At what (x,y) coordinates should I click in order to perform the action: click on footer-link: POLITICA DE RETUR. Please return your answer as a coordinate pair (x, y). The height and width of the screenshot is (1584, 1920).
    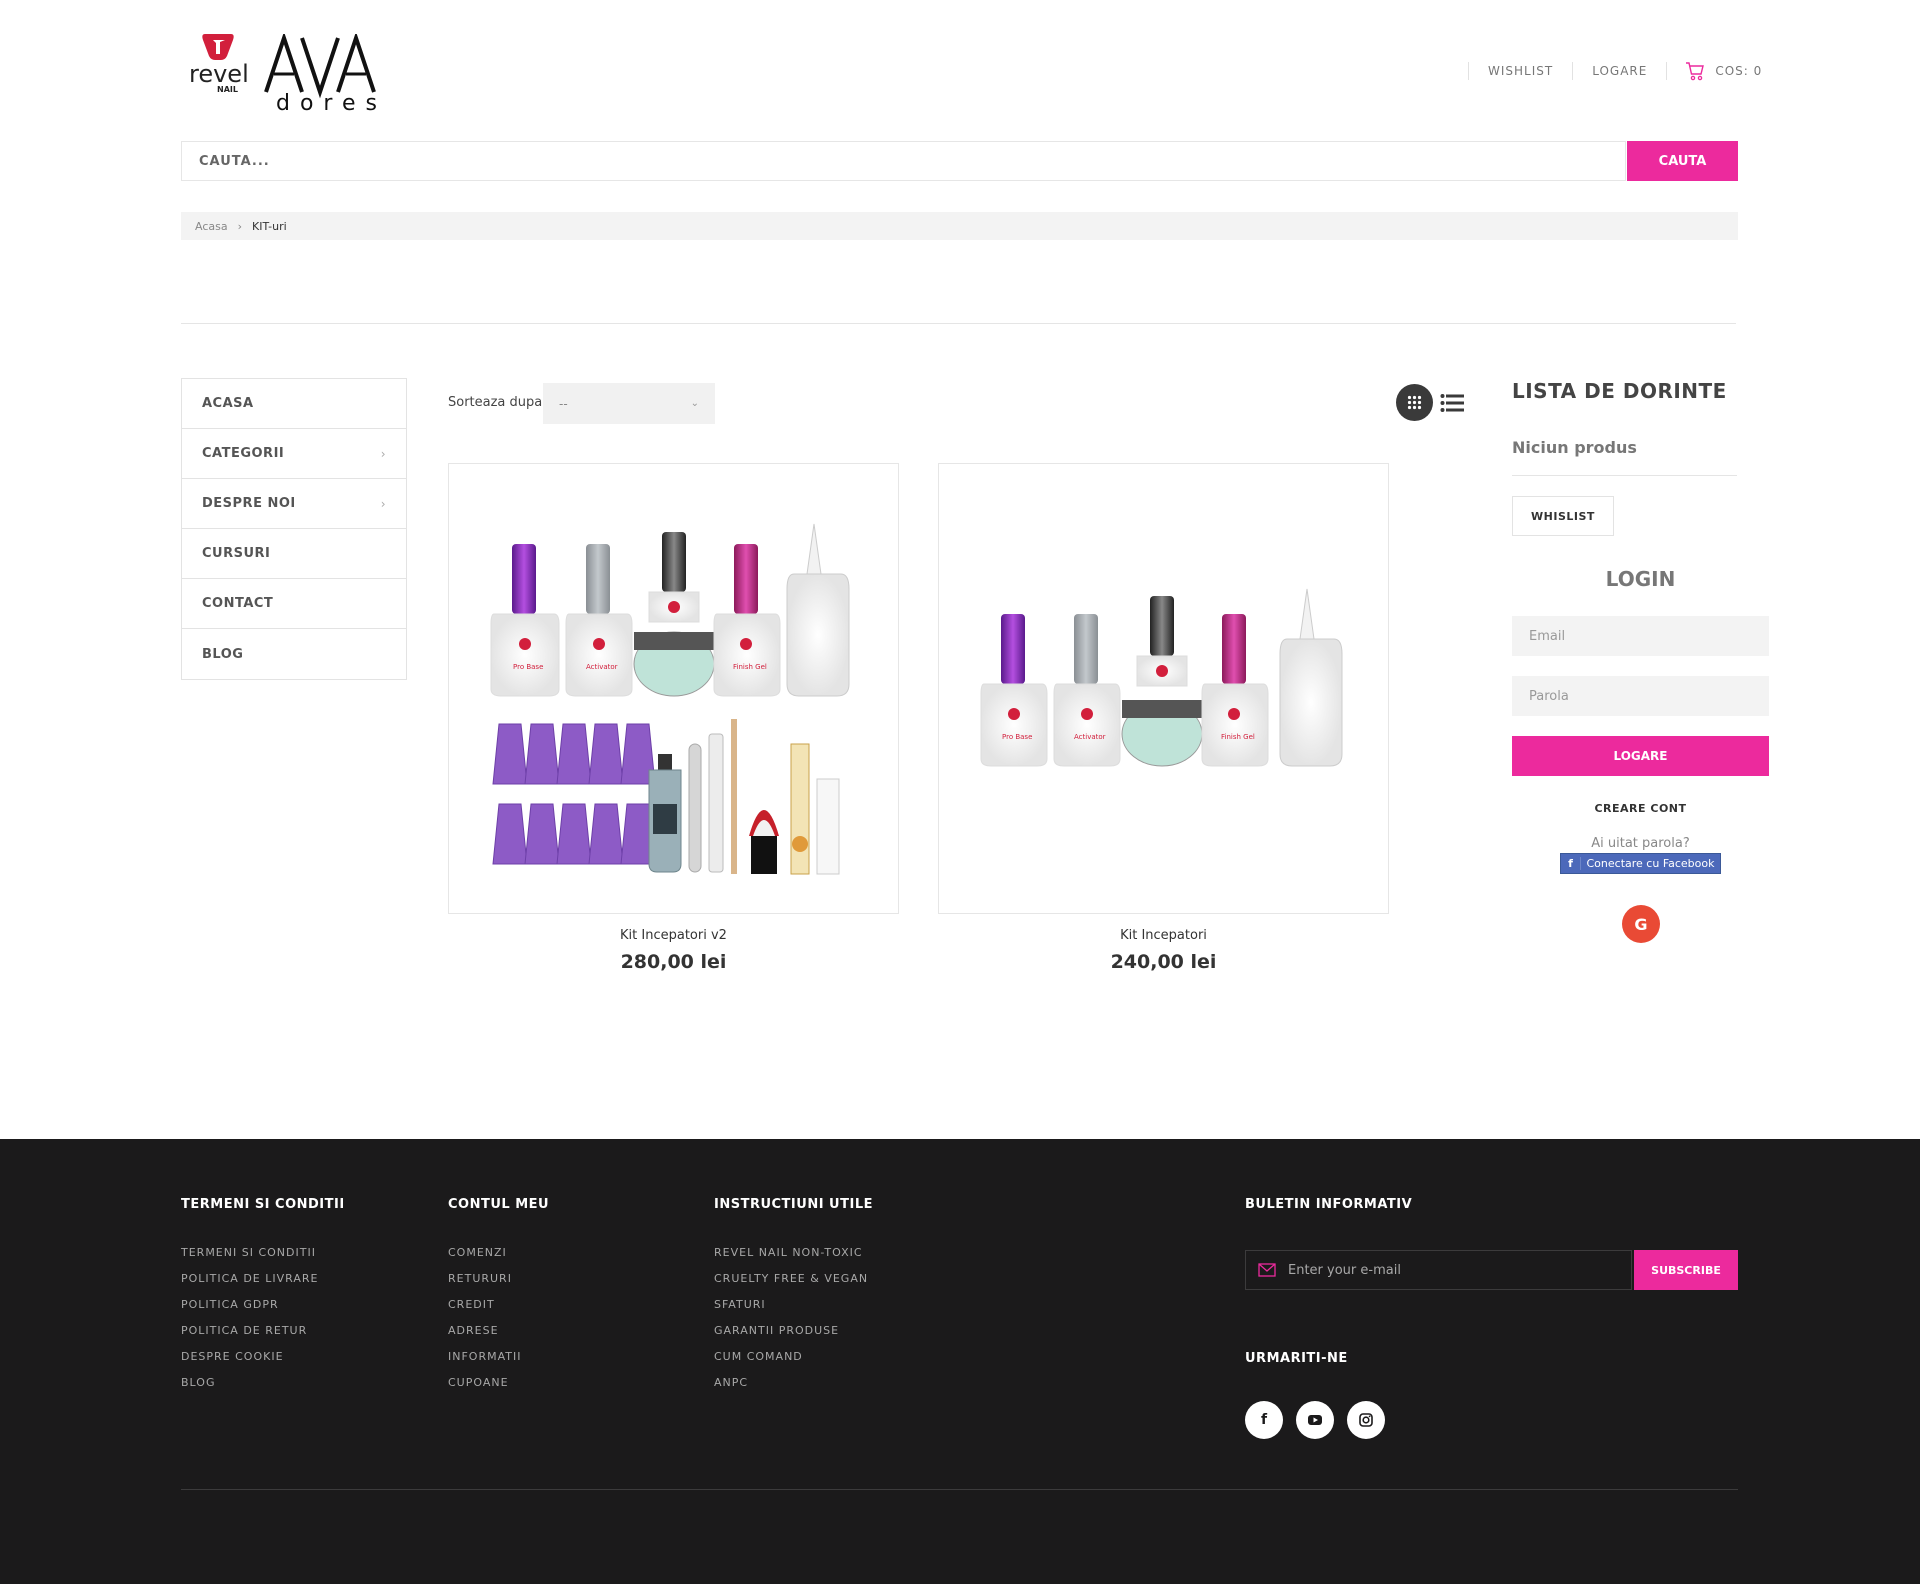
    Looking at the image, I should click on (249, 1331).